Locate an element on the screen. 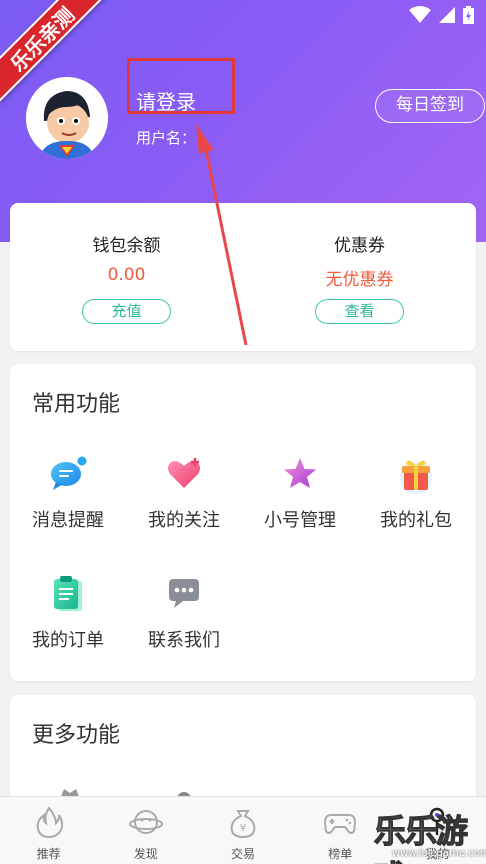 This screenshot has height=864, width=486. function-label: 联系我们 is located at coordinates (184, 640).